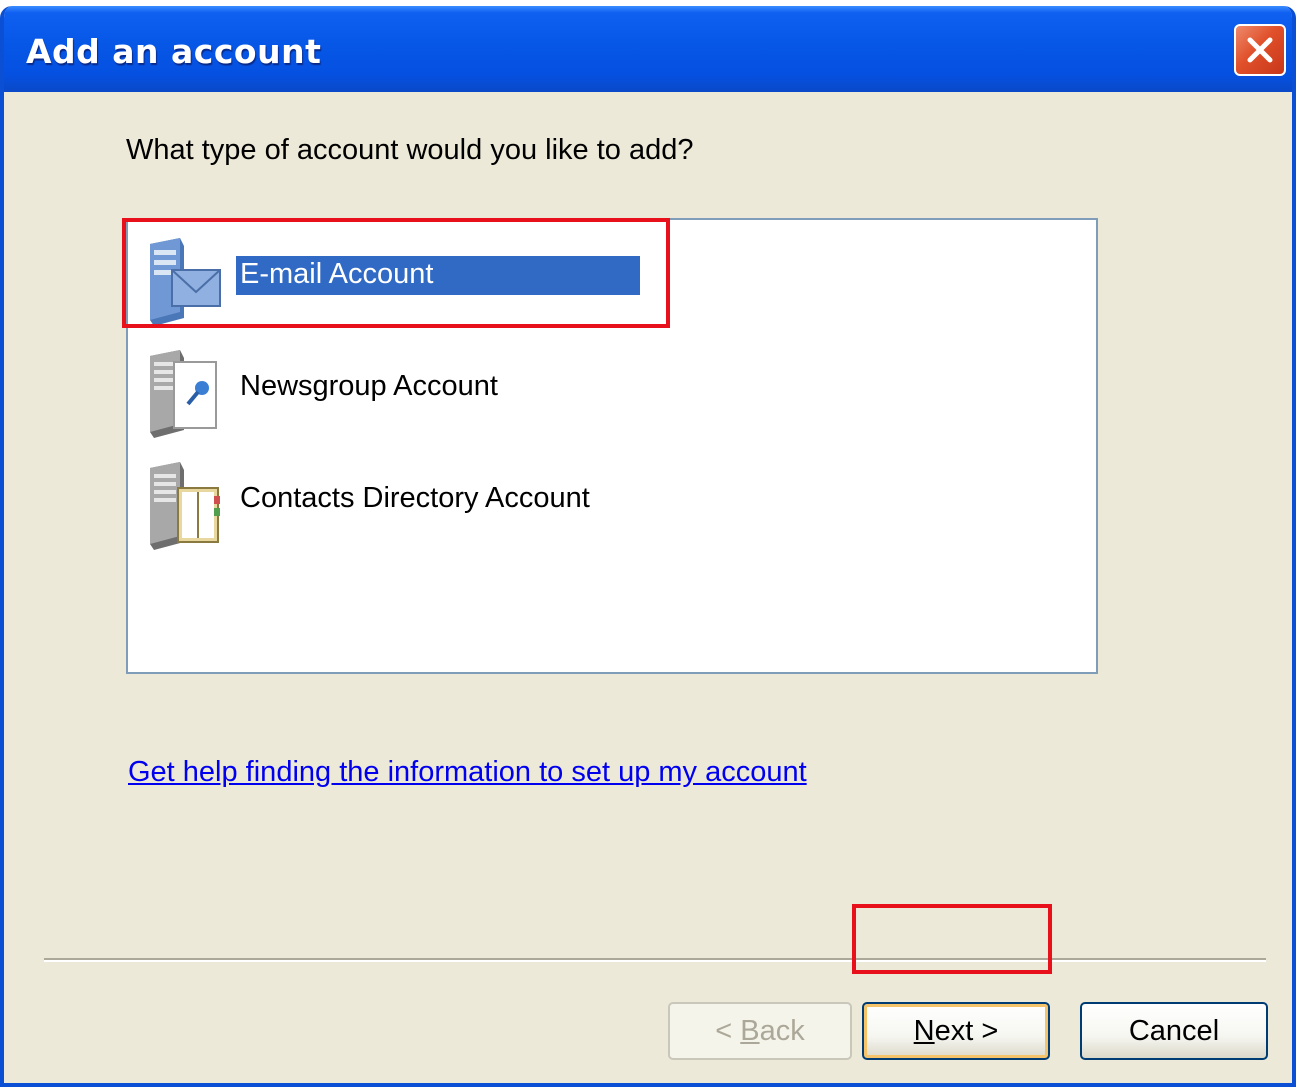  Describe the element at coordinates (1174, 1031) in the screenshot. I see `cancel-button: Cancel` at that location.